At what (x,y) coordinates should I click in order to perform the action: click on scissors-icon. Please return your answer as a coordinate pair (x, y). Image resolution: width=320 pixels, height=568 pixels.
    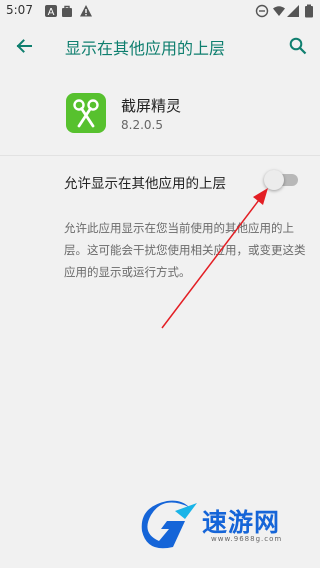
    Looking at the image, I should click on (86, 113).